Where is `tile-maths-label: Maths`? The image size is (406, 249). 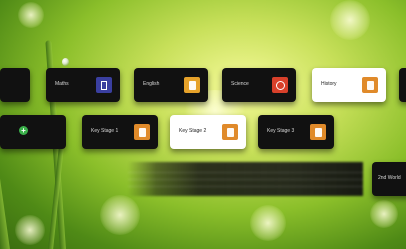 tile-maths-label: Maths is located at coordinates (62, 84).